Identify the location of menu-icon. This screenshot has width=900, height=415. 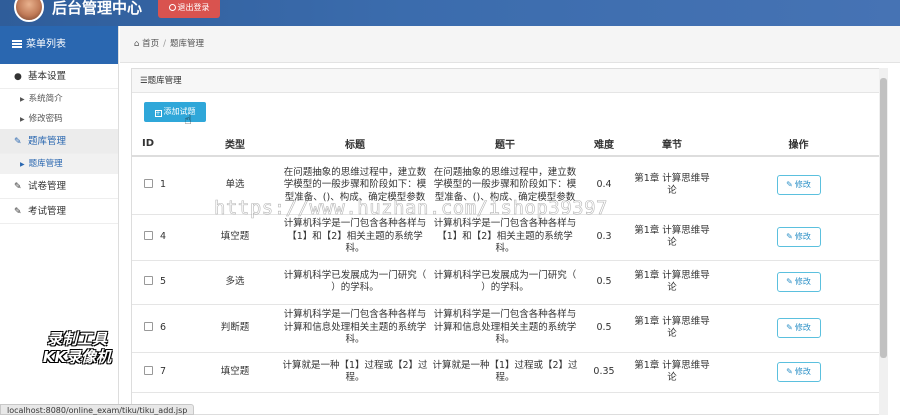
(17, 44).